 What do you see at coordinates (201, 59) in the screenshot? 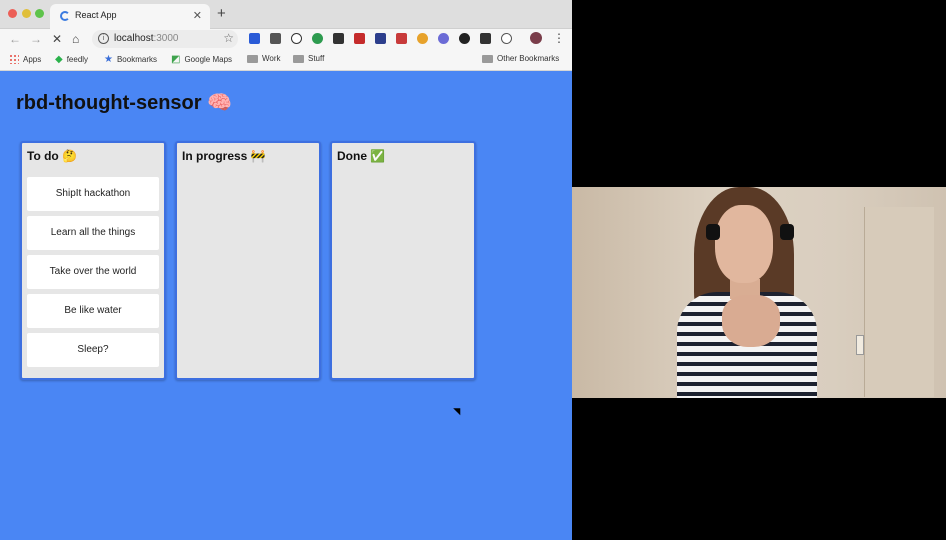
I see `bookmark-google-maps: ◩ Google Maps` at bounding box center [201, 59].